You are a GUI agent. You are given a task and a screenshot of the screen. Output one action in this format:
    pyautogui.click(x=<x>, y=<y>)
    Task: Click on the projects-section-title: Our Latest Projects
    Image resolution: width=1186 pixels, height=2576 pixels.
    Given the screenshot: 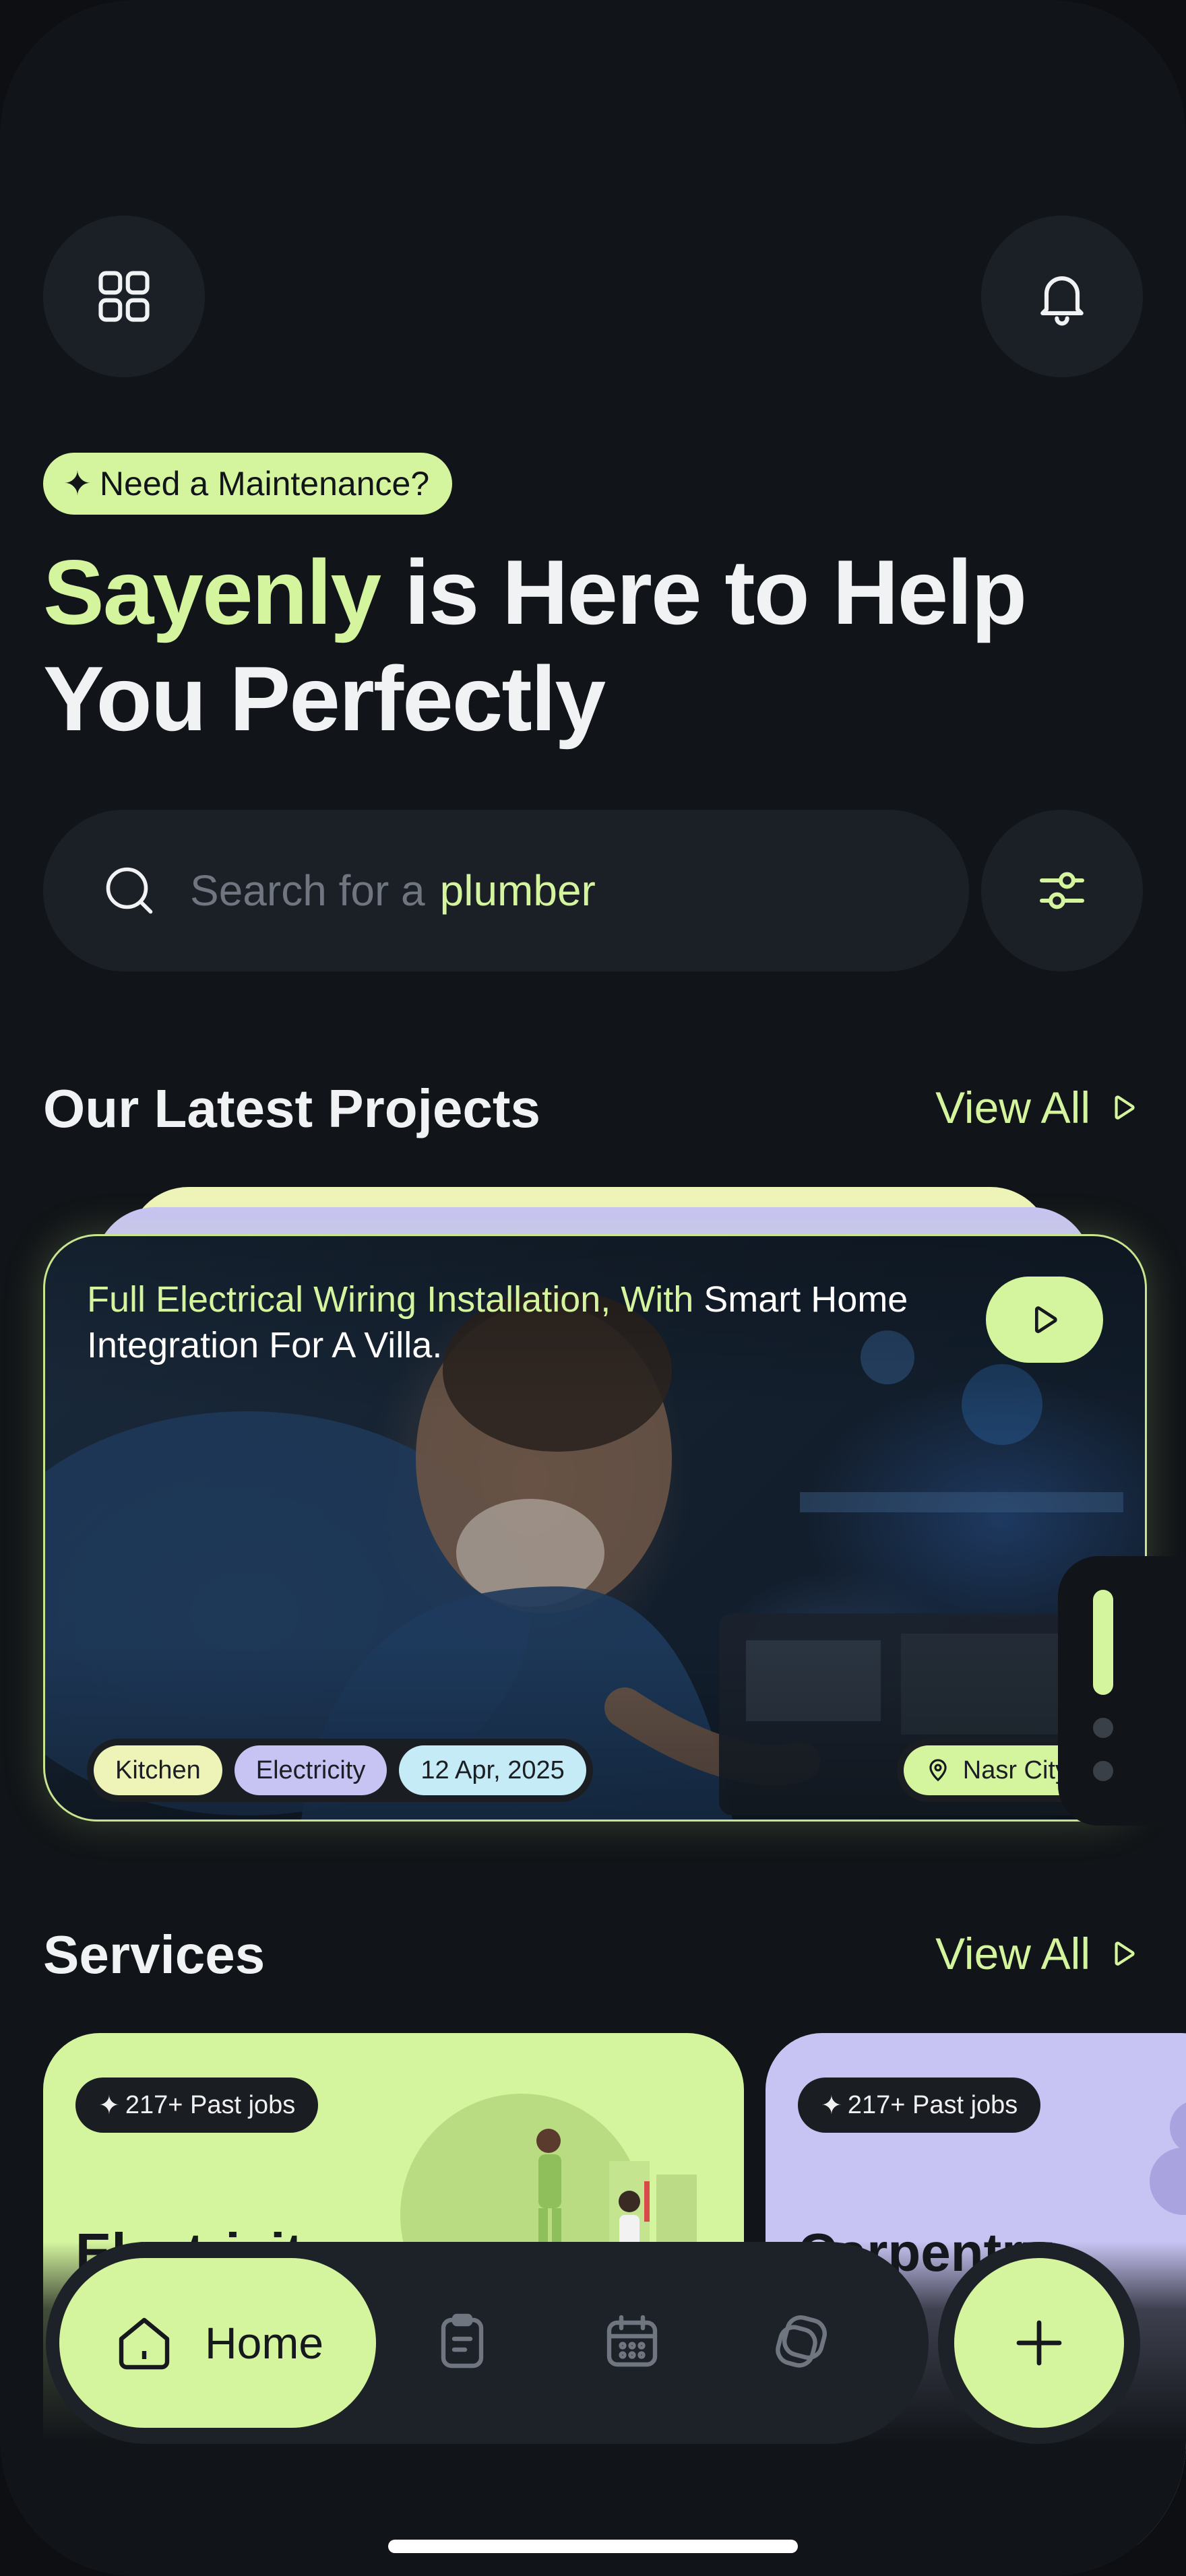 What is the action you would take?
    pyautogui.click(x=292, y=1108)
    